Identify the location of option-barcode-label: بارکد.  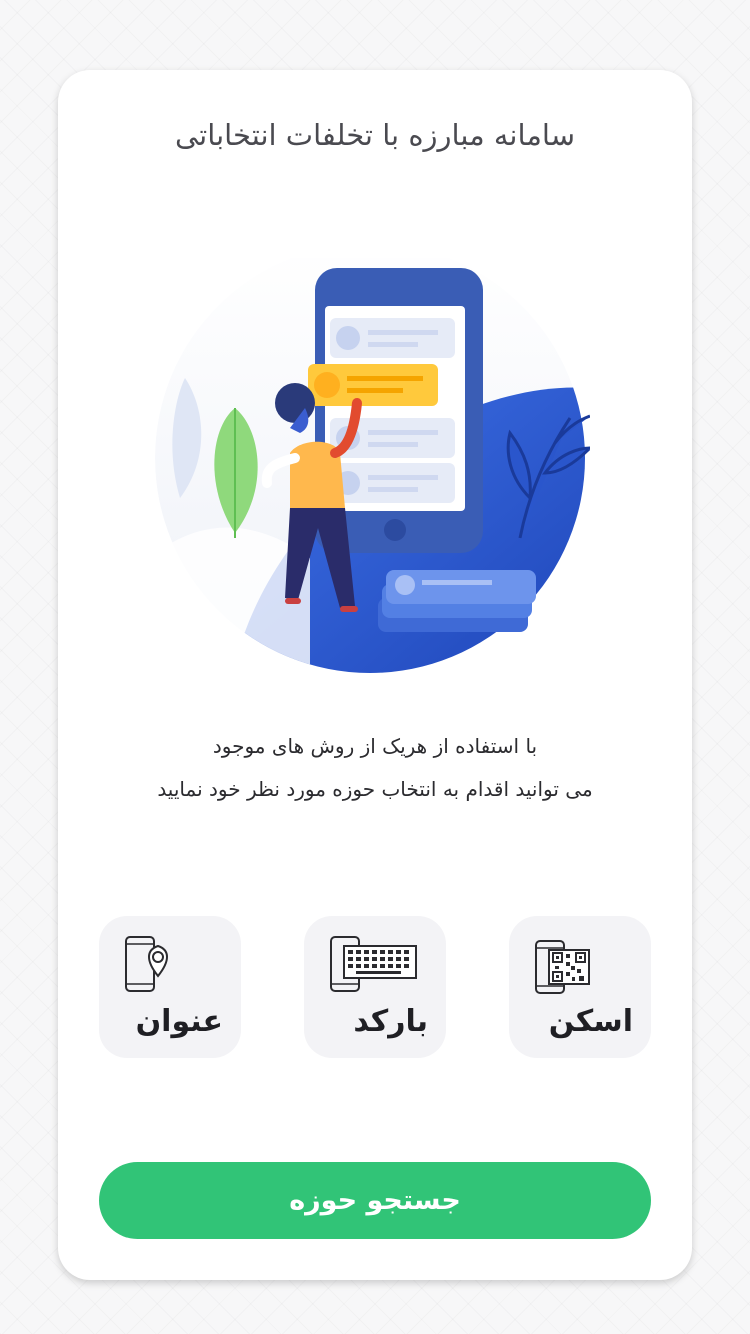
(390, 1021).